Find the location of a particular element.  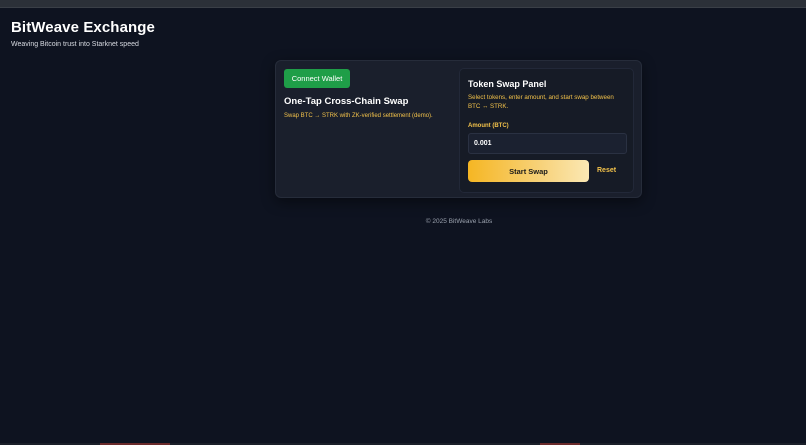

brand-title: BitWeave Exchange is located at coordinates (83, 27).